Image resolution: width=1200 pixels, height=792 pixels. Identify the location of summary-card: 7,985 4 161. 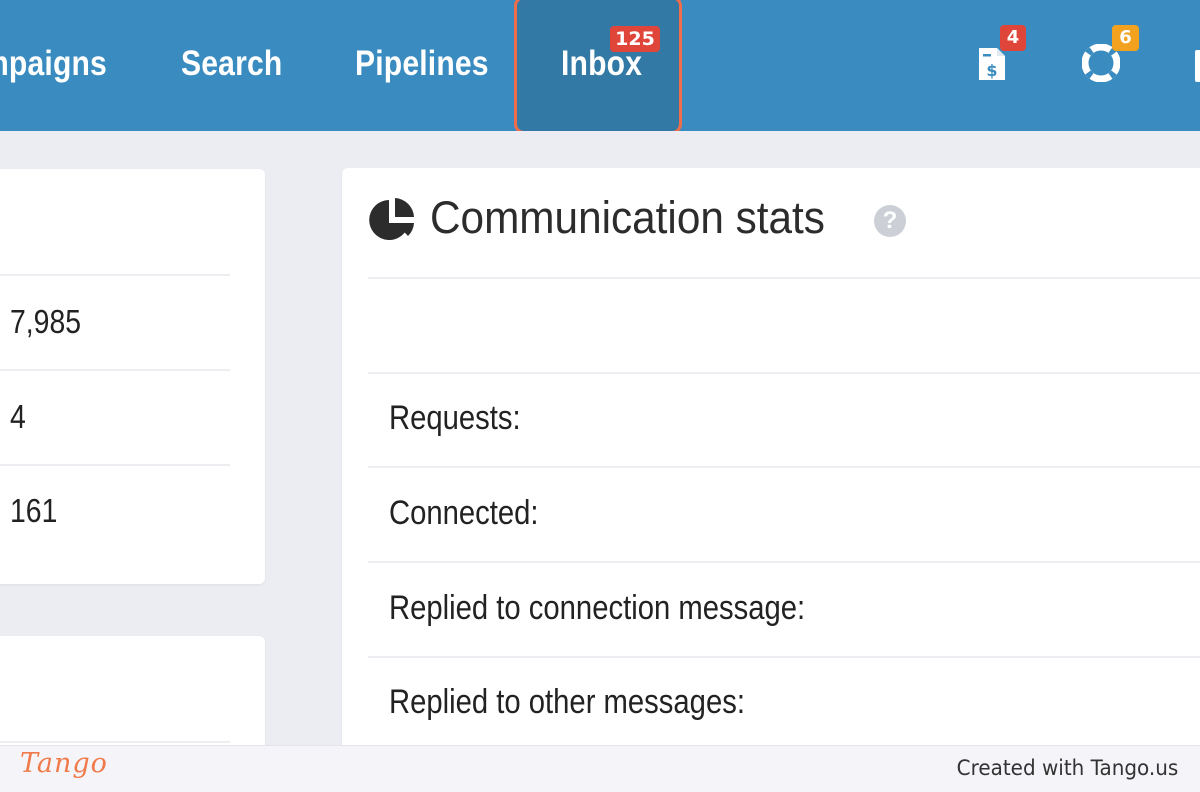
(132, 376).